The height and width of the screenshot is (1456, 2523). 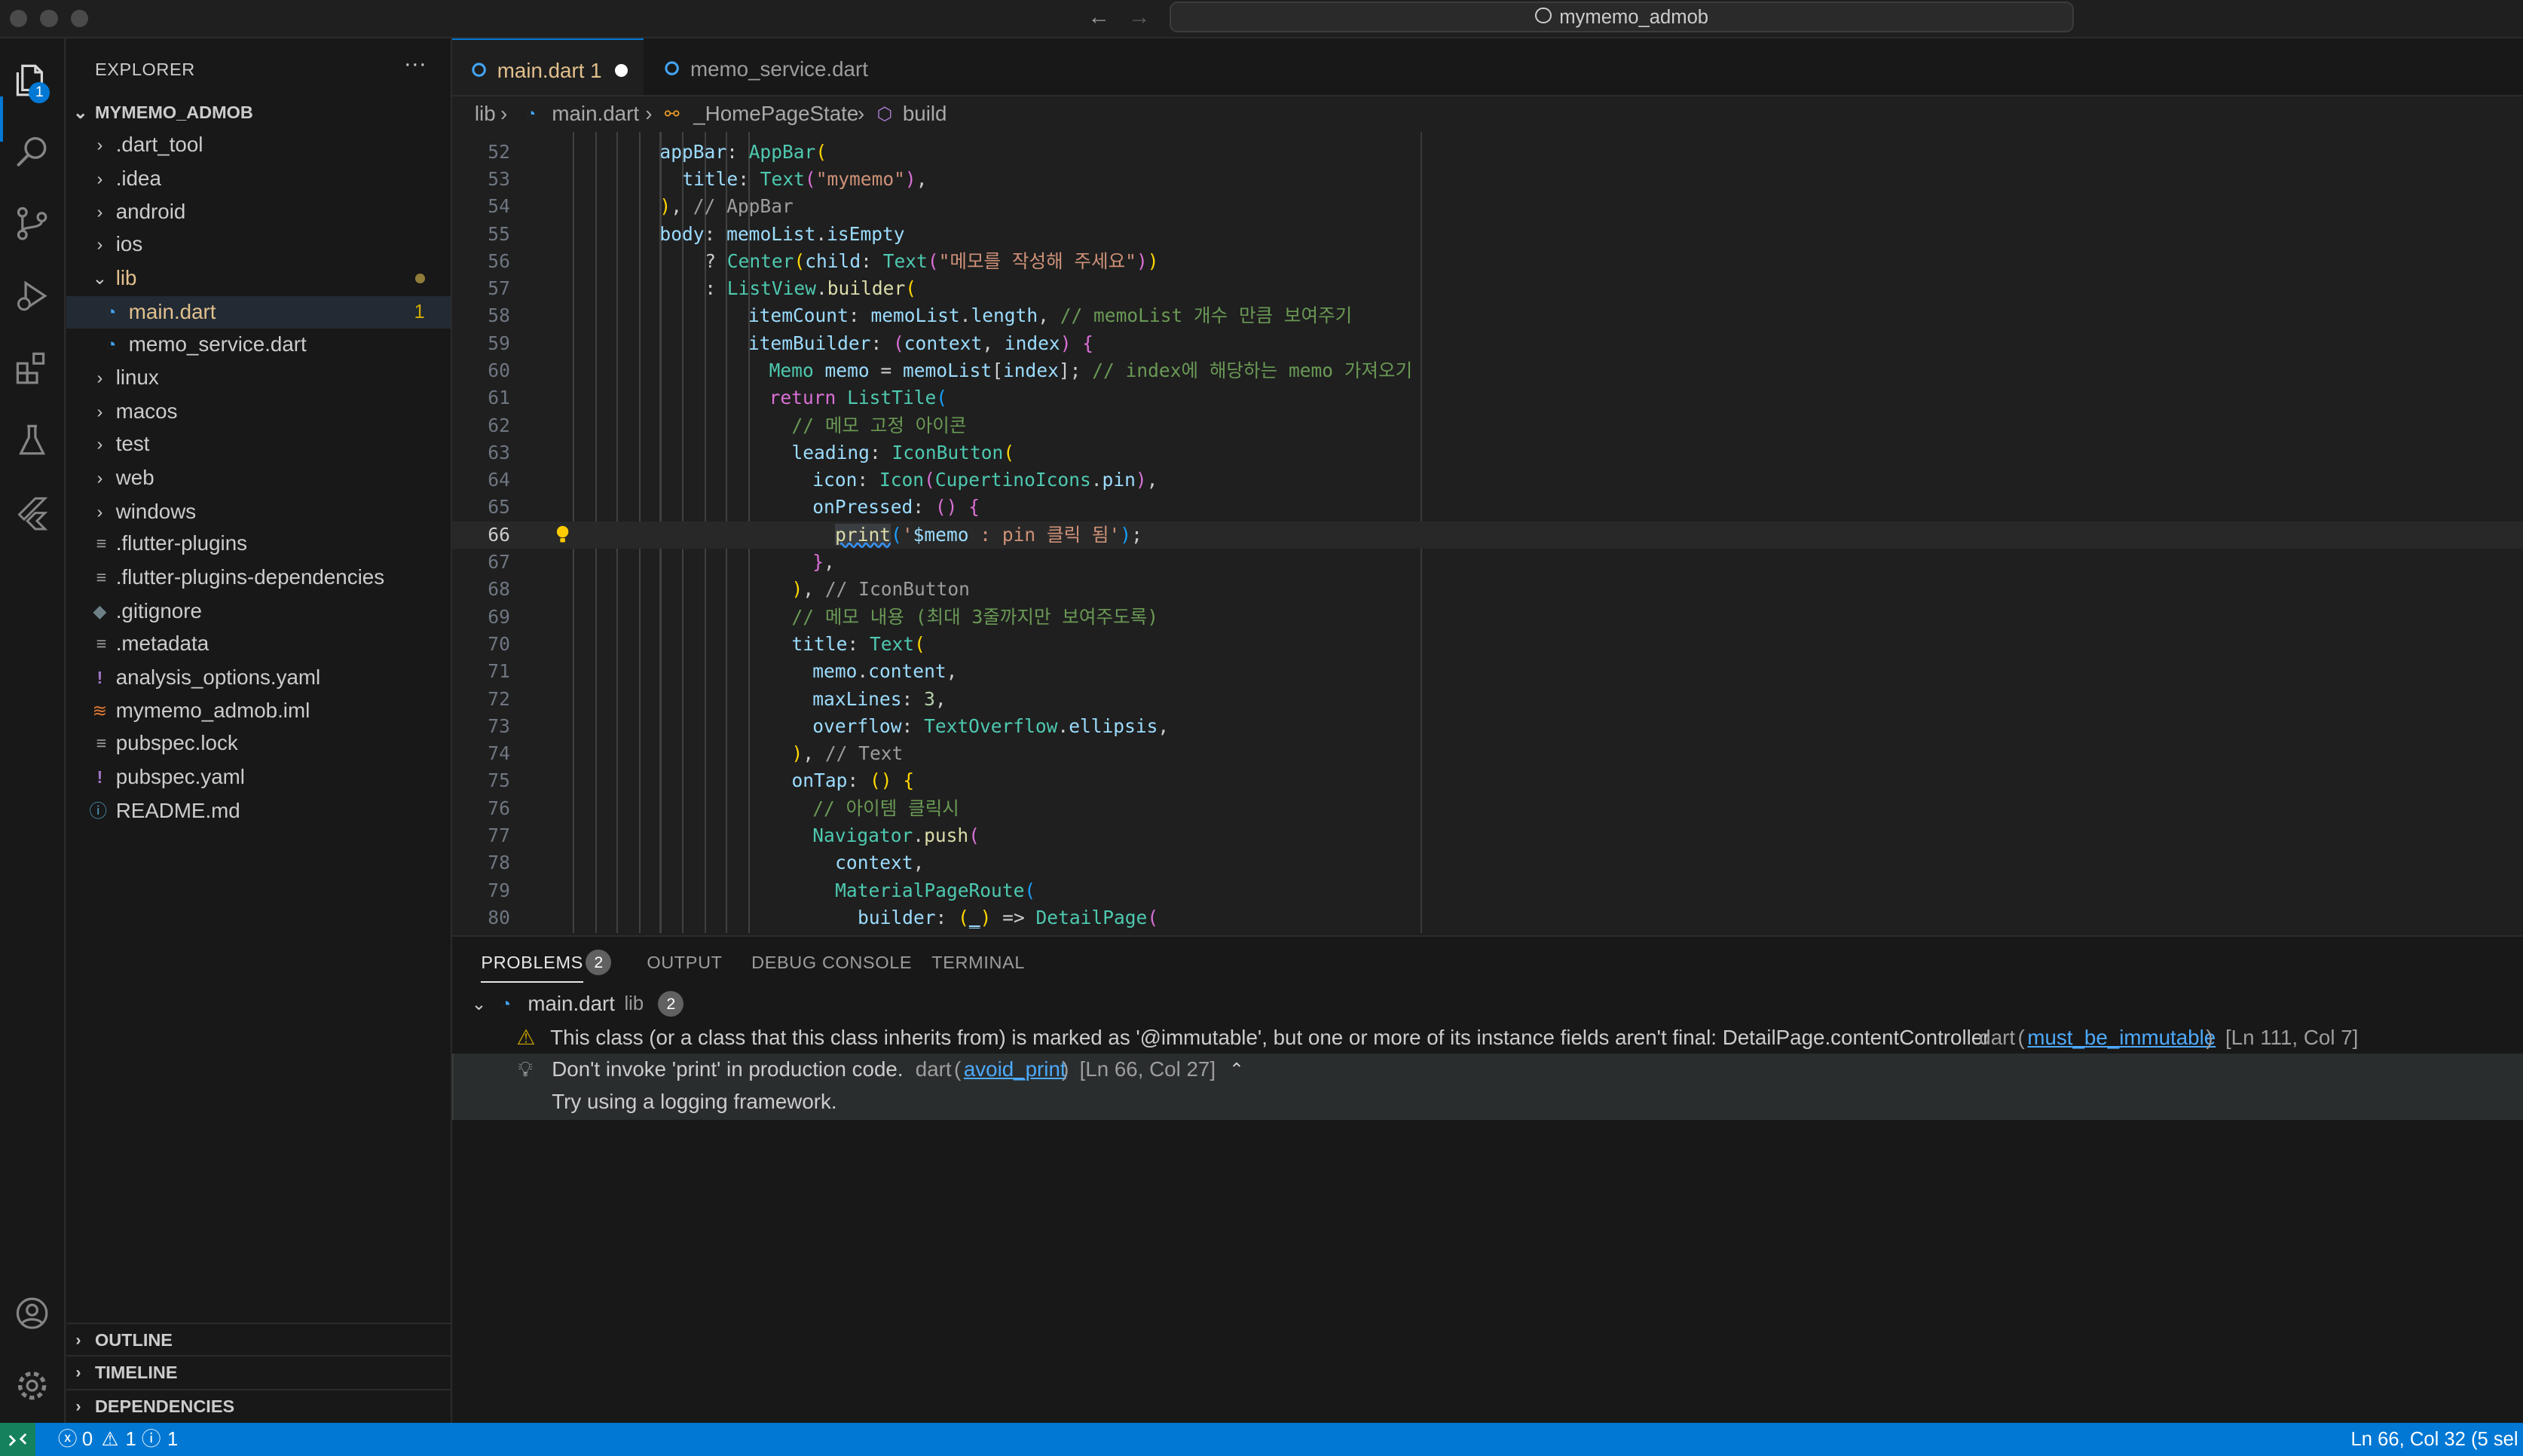 I want to click on tree-item-analysis-options: ! analysis_options.yaml, so click(x=258, y=678).